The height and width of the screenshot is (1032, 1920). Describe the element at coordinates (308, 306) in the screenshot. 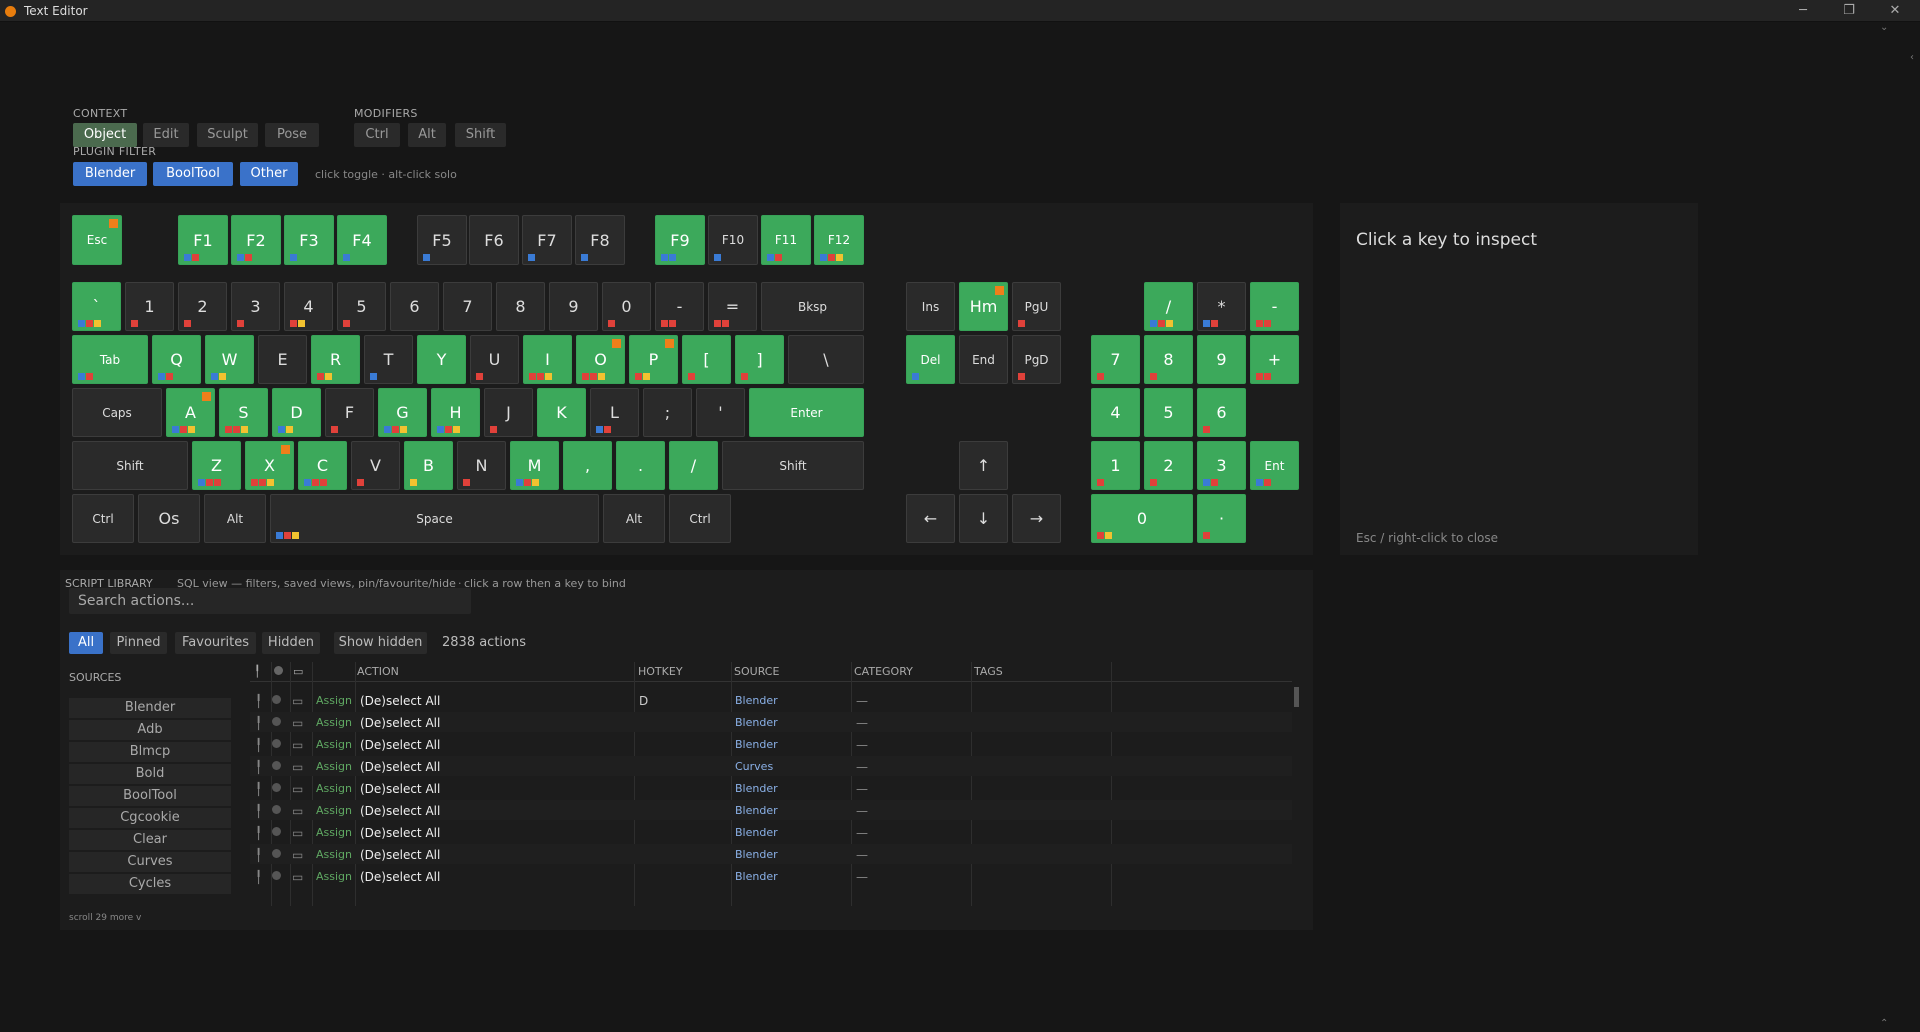

I see `key-n4: 4` at that location.